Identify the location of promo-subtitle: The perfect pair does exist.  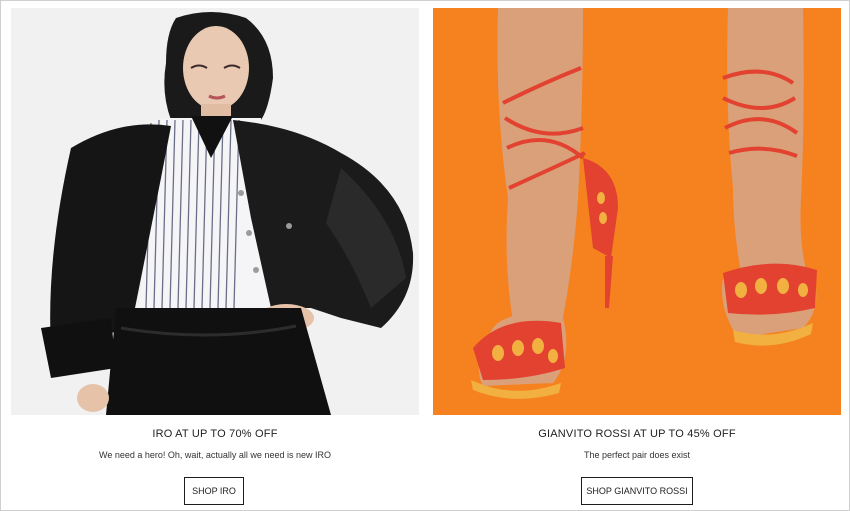
(637, 455).